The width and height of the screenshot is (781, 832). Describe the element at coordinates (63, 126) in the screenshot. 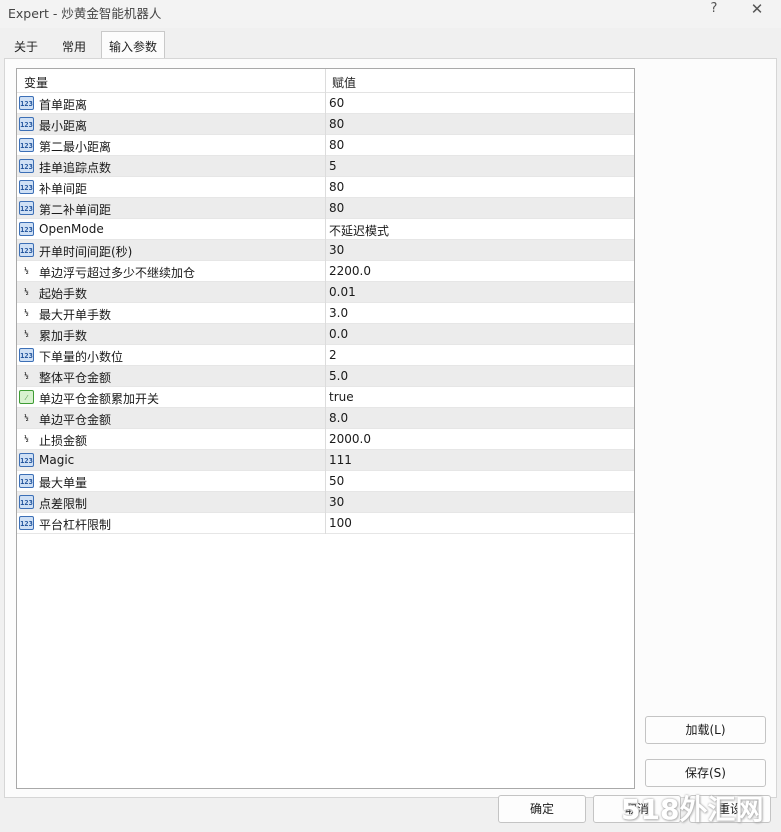

I see `param-name: 最小距离` at that location.